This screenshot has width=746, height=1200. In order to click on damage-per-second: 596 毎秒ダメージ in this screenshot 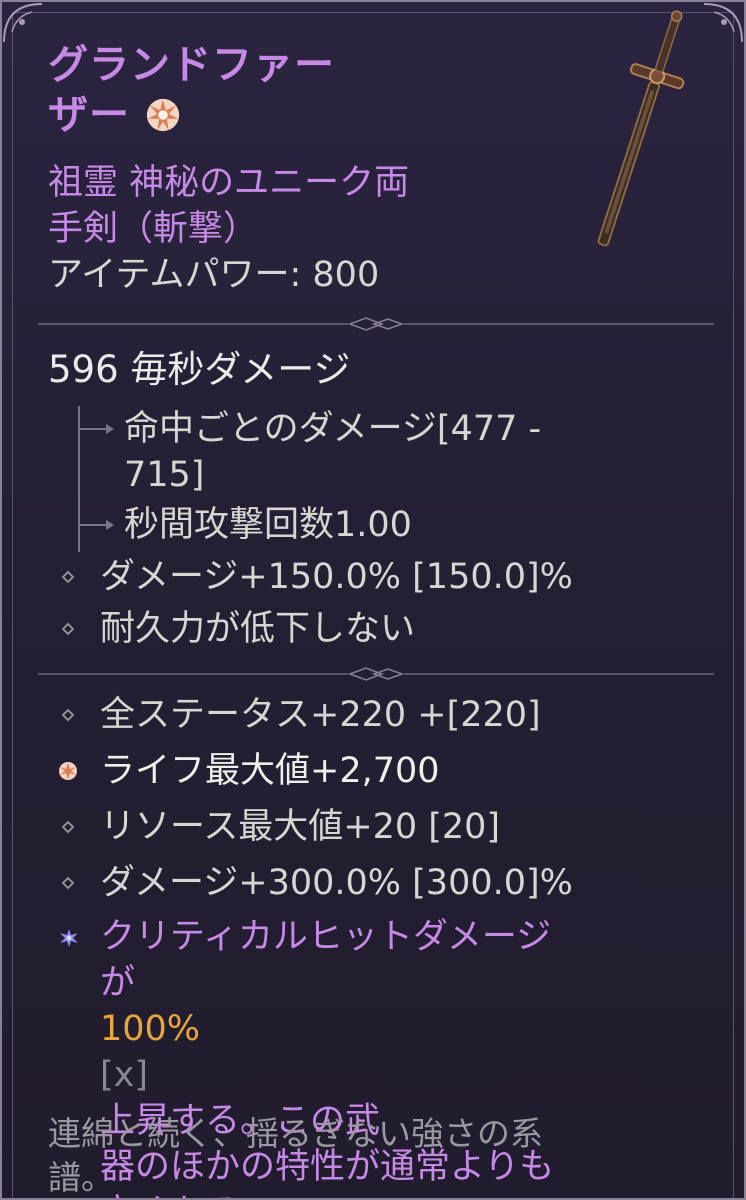, I will do `click(199, 369)`.